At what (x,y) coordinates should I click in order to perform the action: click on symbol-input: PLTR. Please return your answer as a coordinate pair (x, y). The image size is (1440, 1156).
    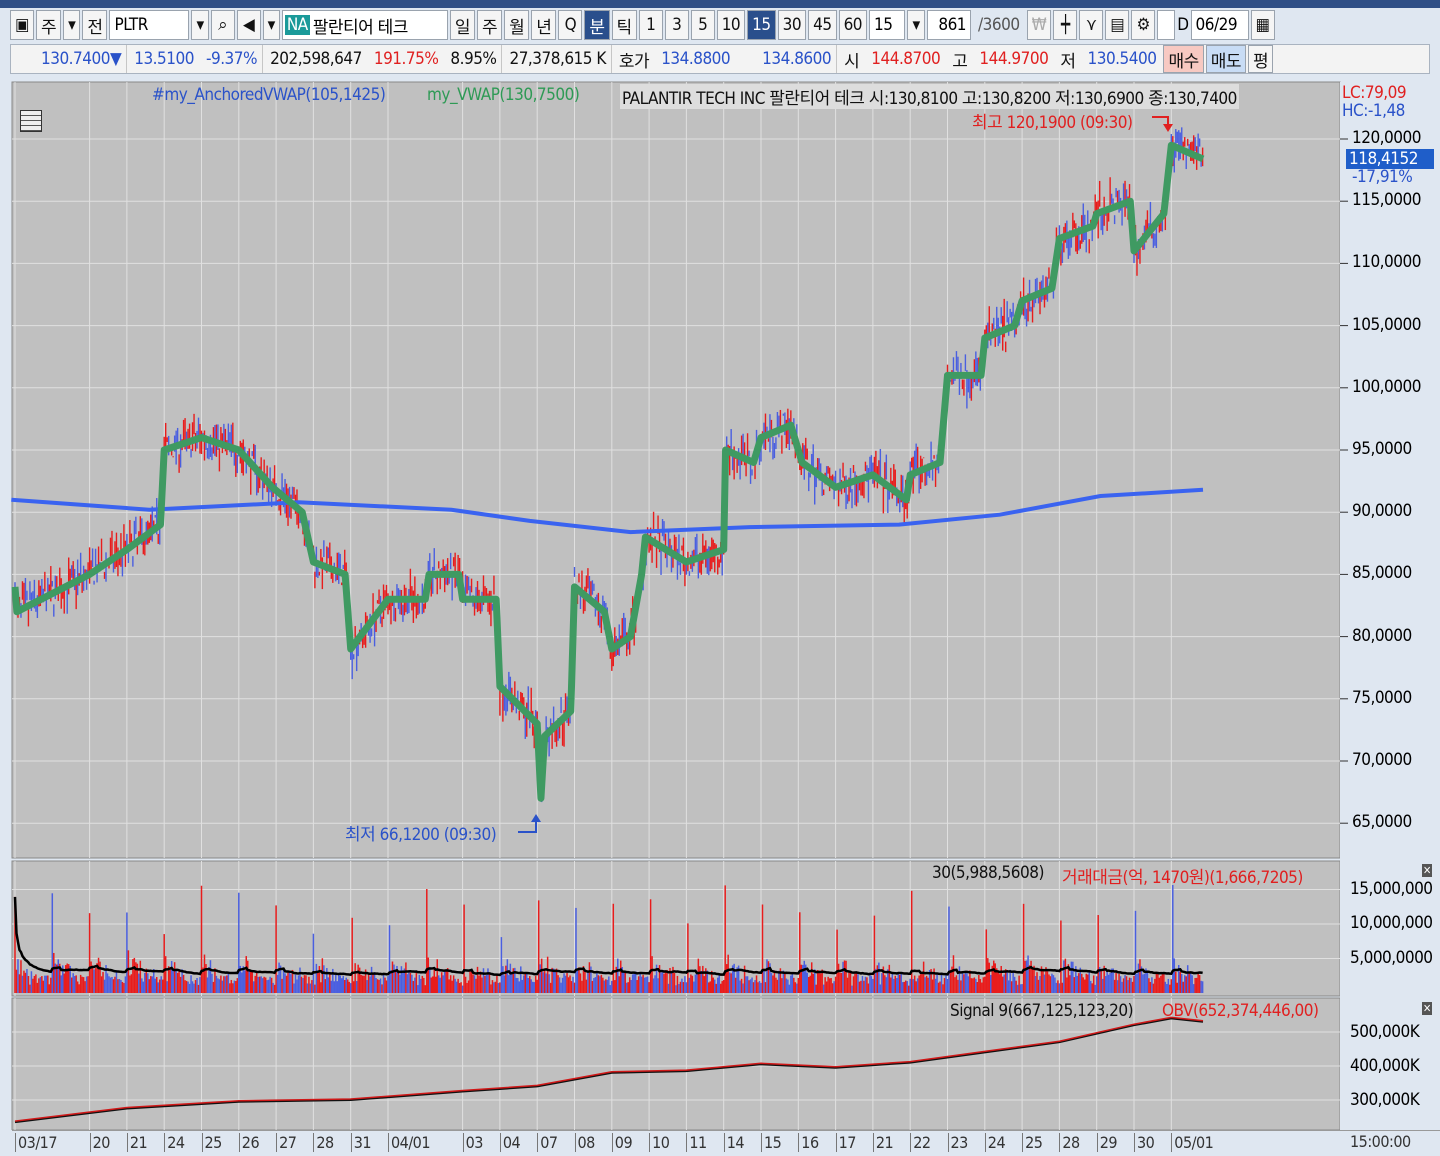
    Looking at the image, I should click on (149, 25).